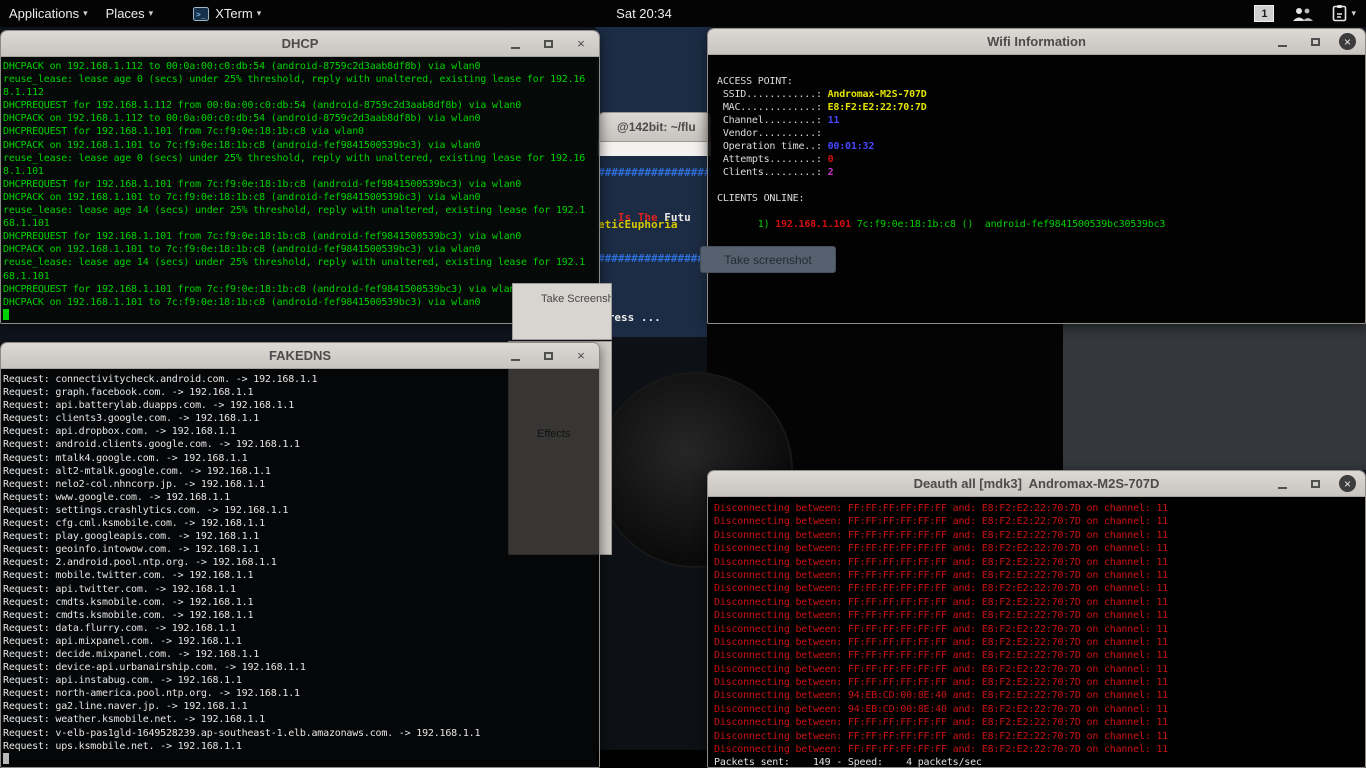 The height and width of the screenshot is (768, 1366). I want to click on titlebar: FAKEDNS, so click(300, 356).